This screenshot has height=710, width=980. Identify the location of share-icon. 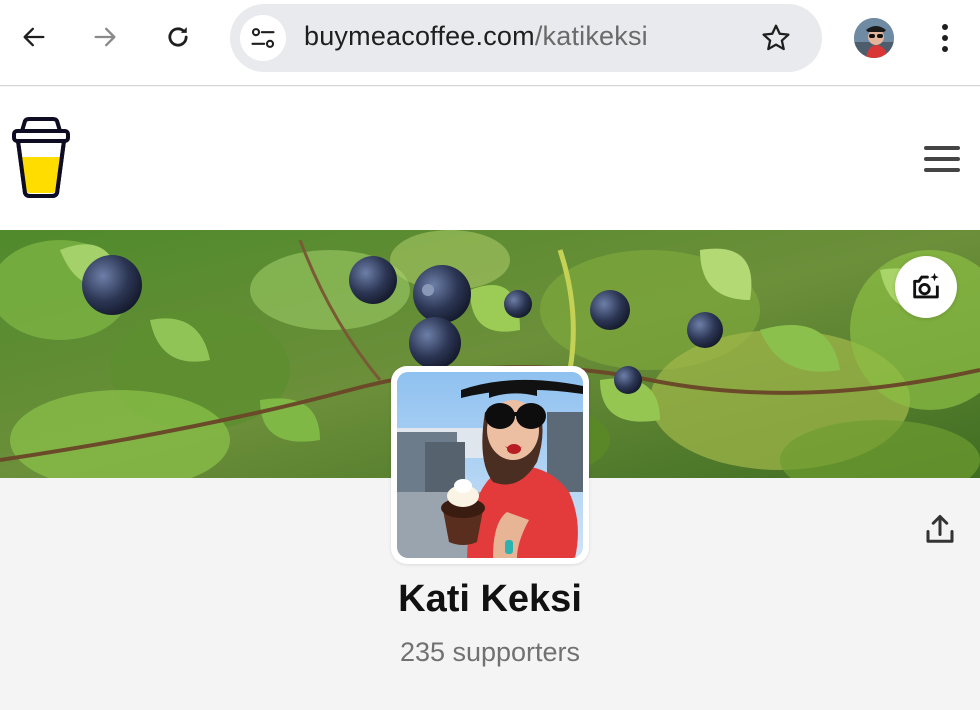
(940, 530).